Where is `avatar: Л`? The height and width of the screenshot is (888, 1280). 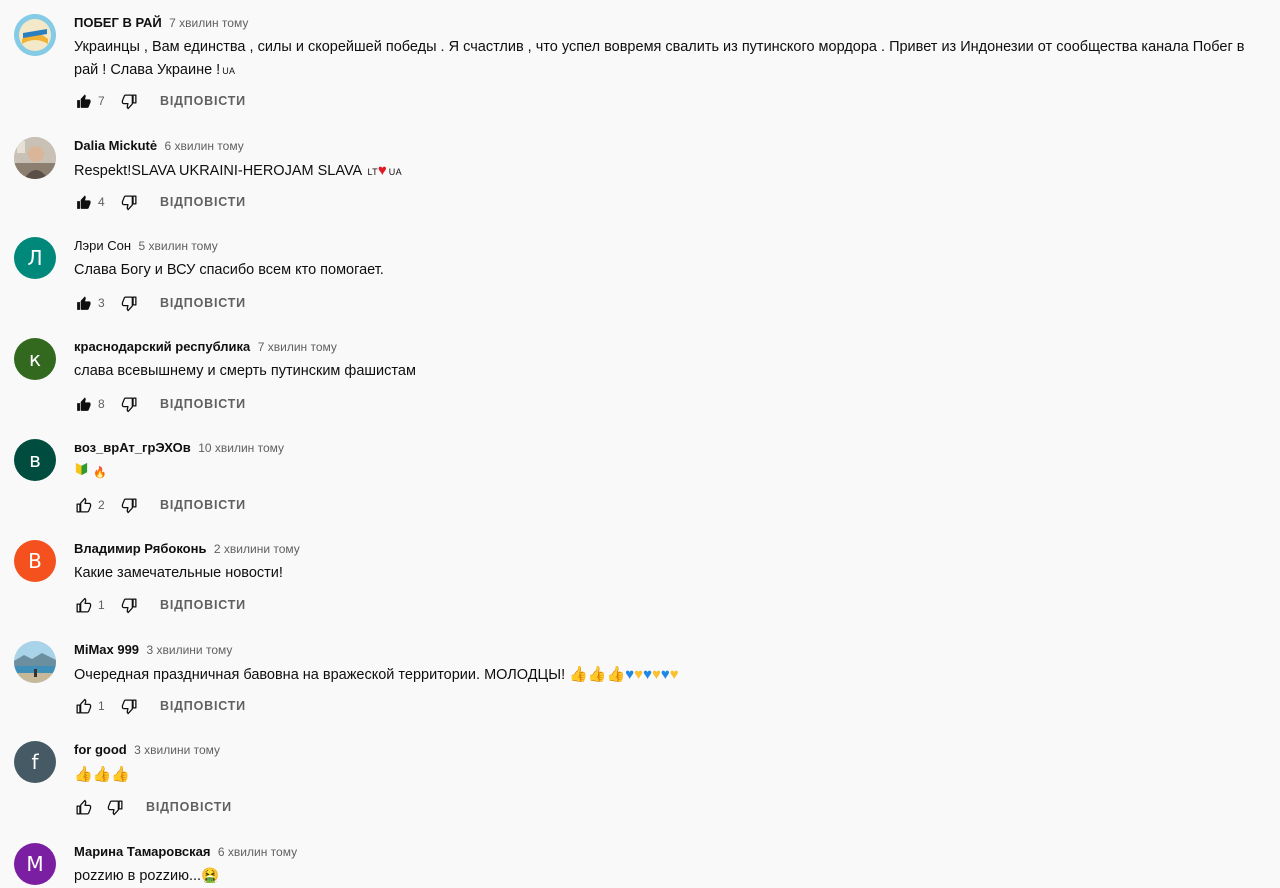 avatar: Л is located at coordinates (35, 258).